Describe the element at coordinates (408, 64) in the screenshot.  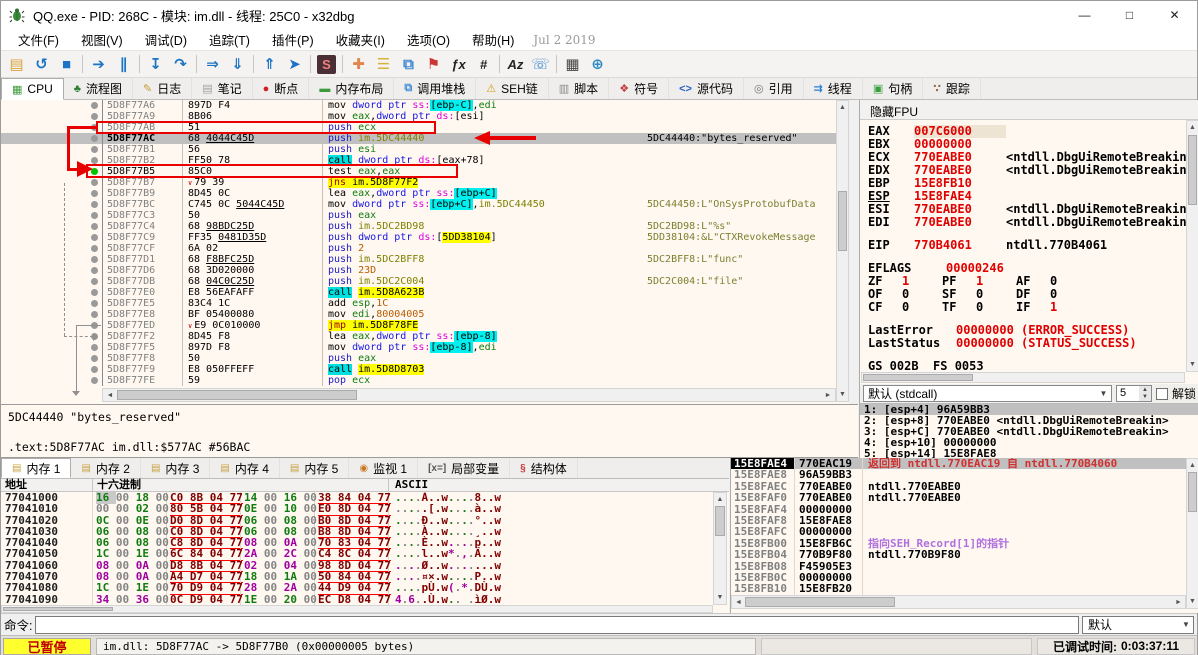
I see `labels-icon: ⧉` at that location.